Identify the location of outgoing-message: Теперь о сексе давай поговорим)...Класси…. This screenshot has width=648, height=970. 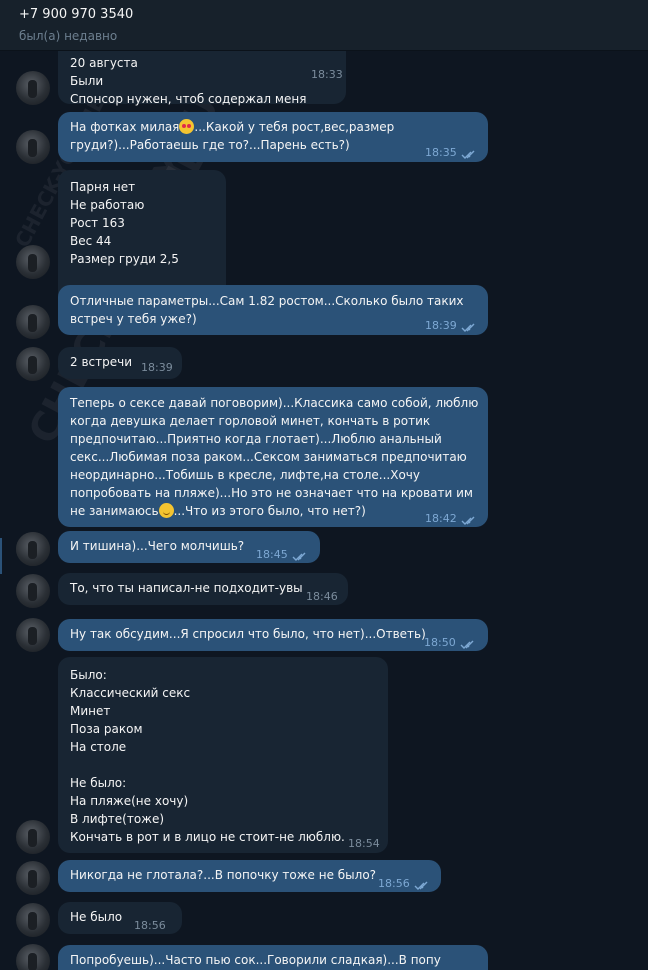
(273, 457).